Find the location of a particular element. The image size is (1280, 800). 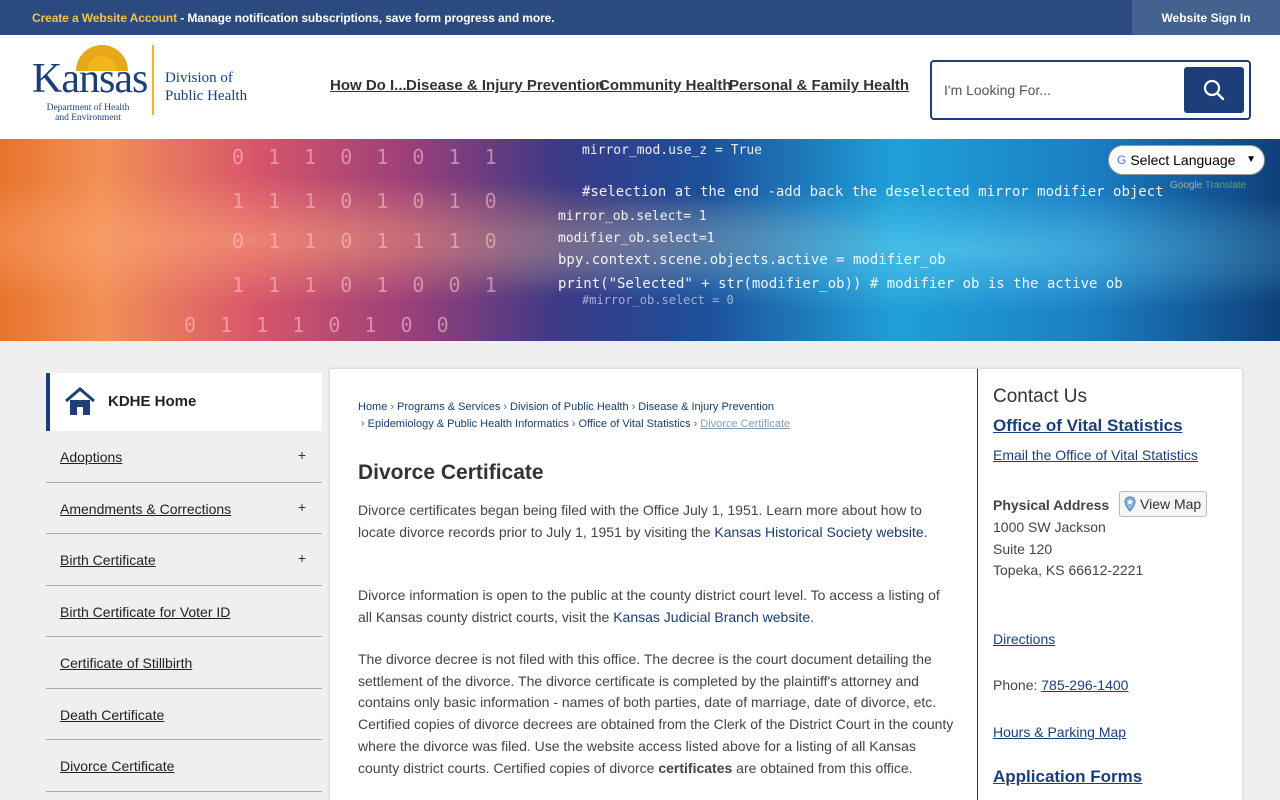

breadcrumb-disease: Disease & Injury Prevention is located at coordinates (706, 407).